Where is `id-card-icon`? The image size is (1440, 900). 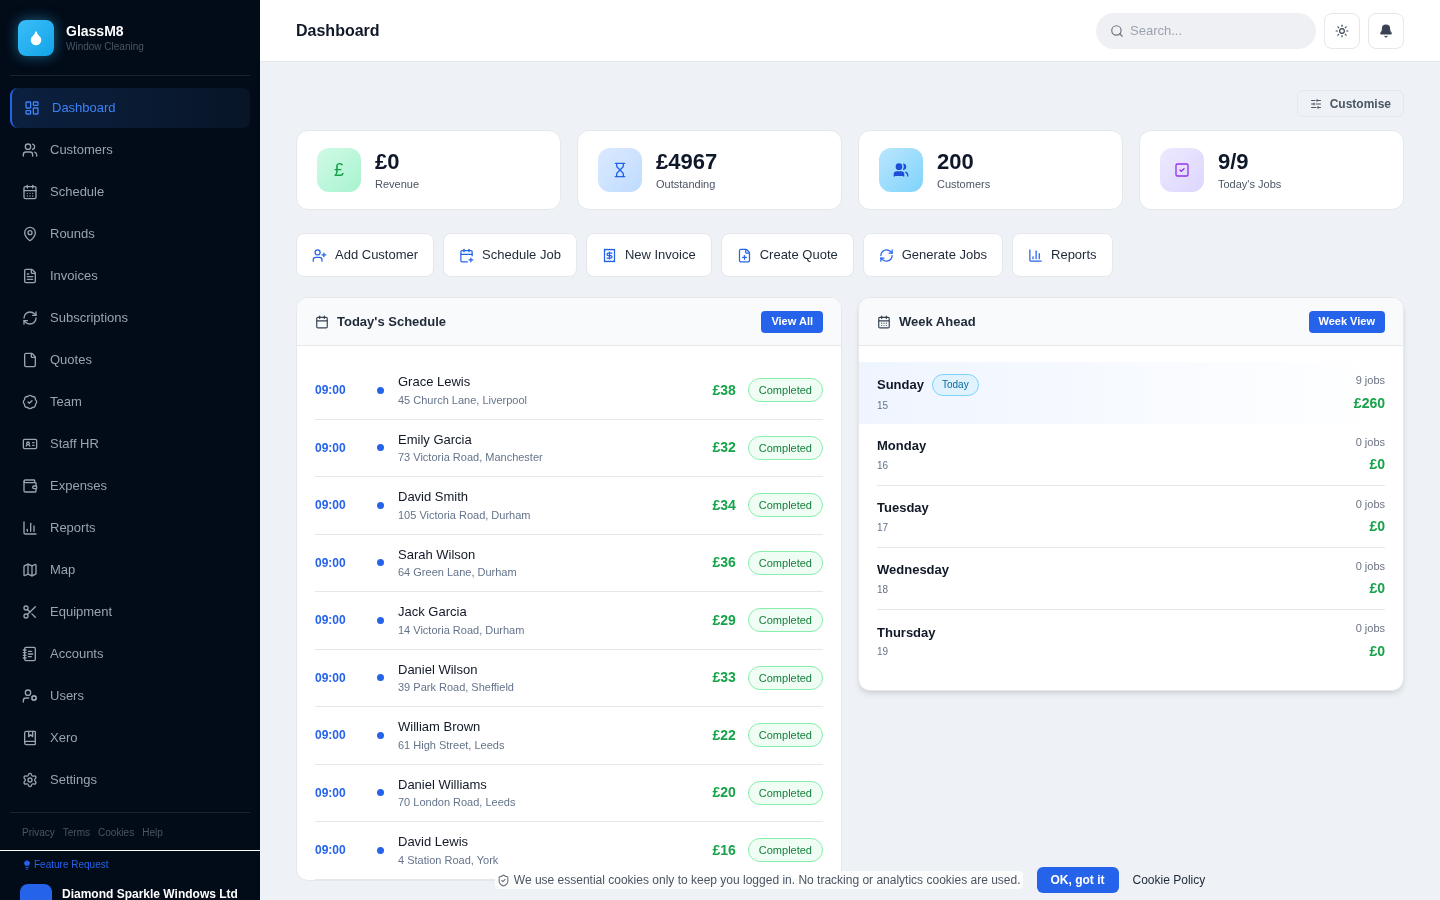 id-card-icon is located at coordinates (30, 444).